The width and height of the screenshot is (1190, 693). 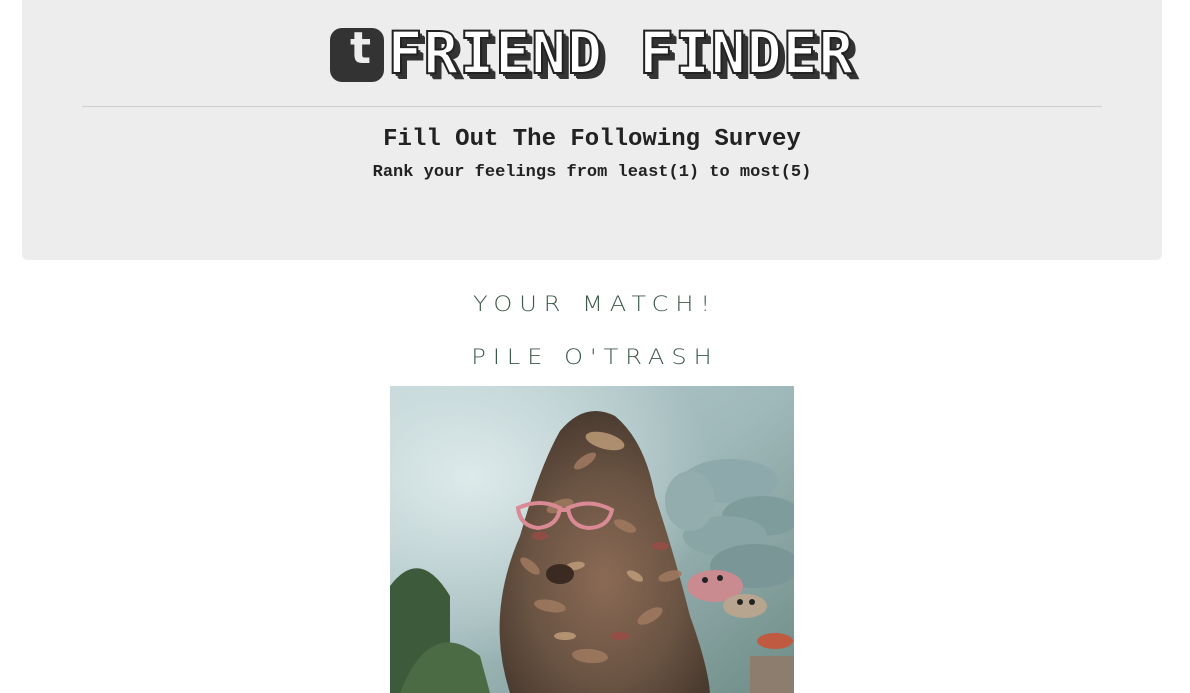 What do you see at coordinates (621, 53) in the screenshot?
I see `site-title: FRIEND FINDER` at bounding box center [621, 53].